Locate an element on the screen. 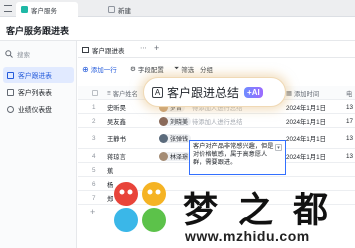  select-all-checkbox is located at coordinates (95, 93).